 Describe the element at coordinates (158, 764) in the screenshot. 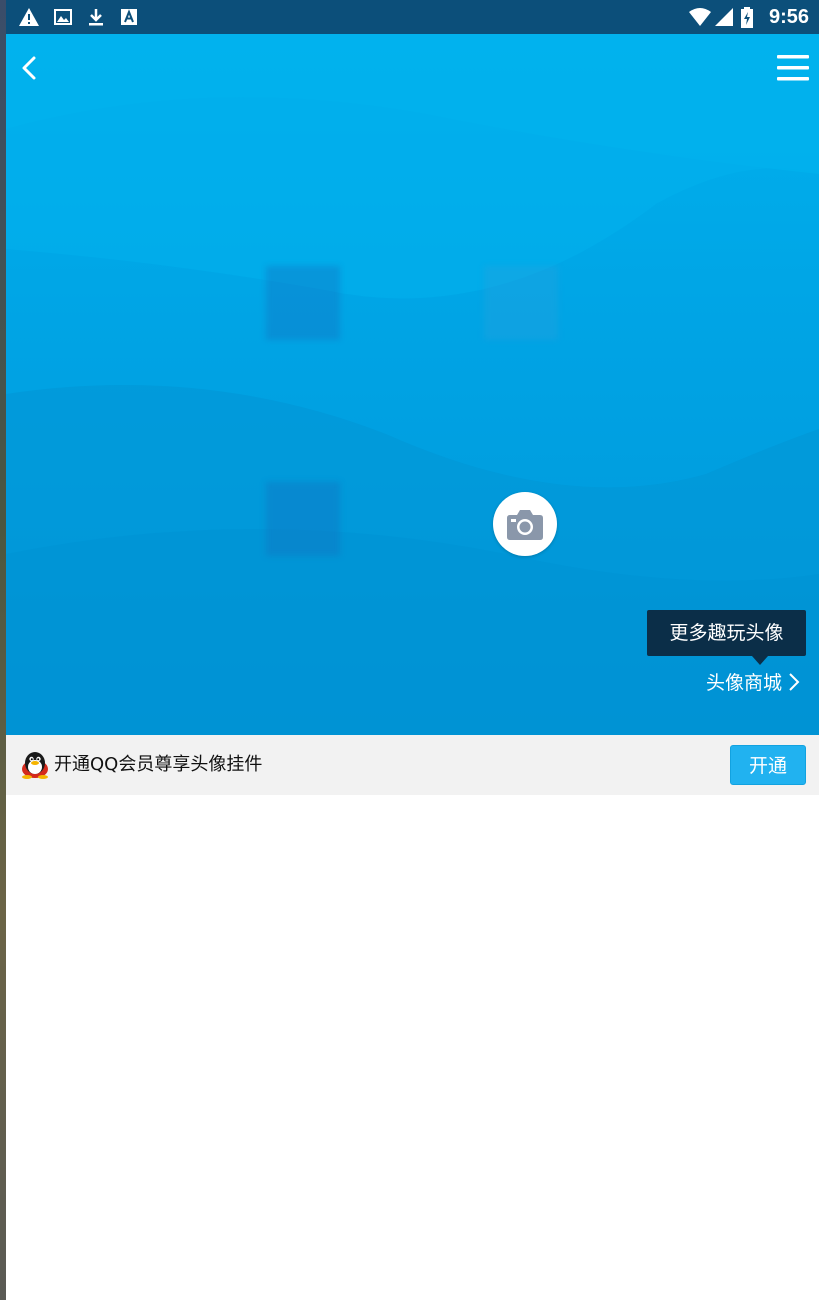

I see `vip-promo-text: 开通QQ会员尊享头像挂件` at that location.